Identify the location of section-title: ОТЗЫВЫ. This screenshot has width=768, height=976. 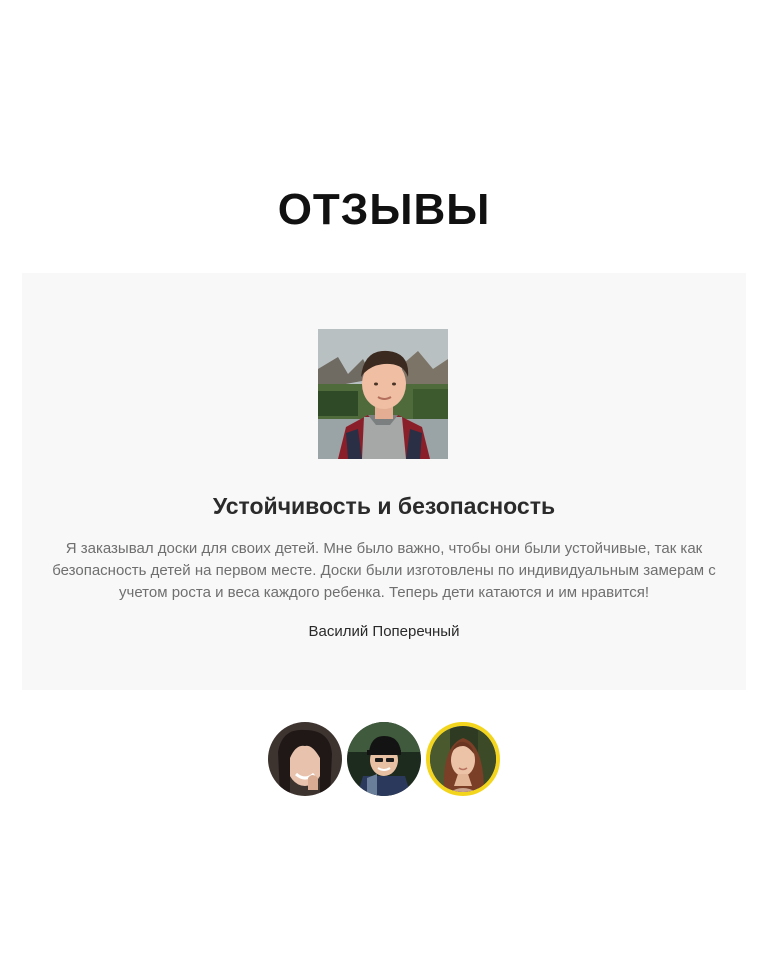
(384, 209).